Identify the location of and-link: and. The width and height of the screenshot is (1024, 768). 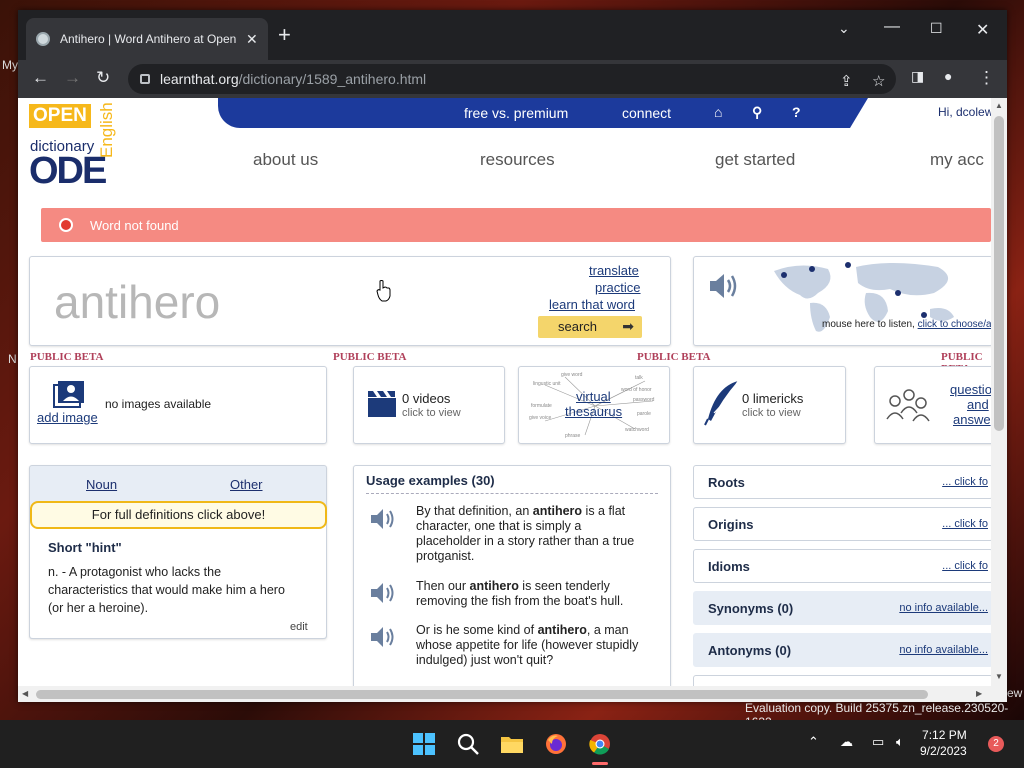
(978, 404).